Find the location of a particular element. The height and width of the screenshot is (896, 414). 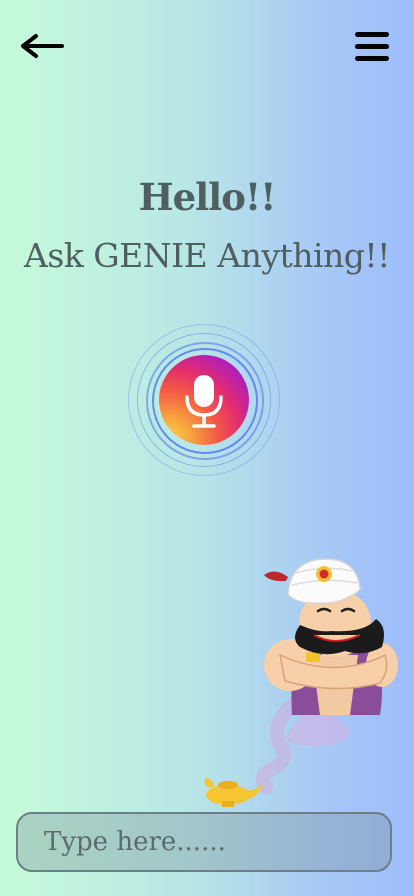

greeting-subtitle: Ask GENIE Anything!! is located at coordinates (207, 255).